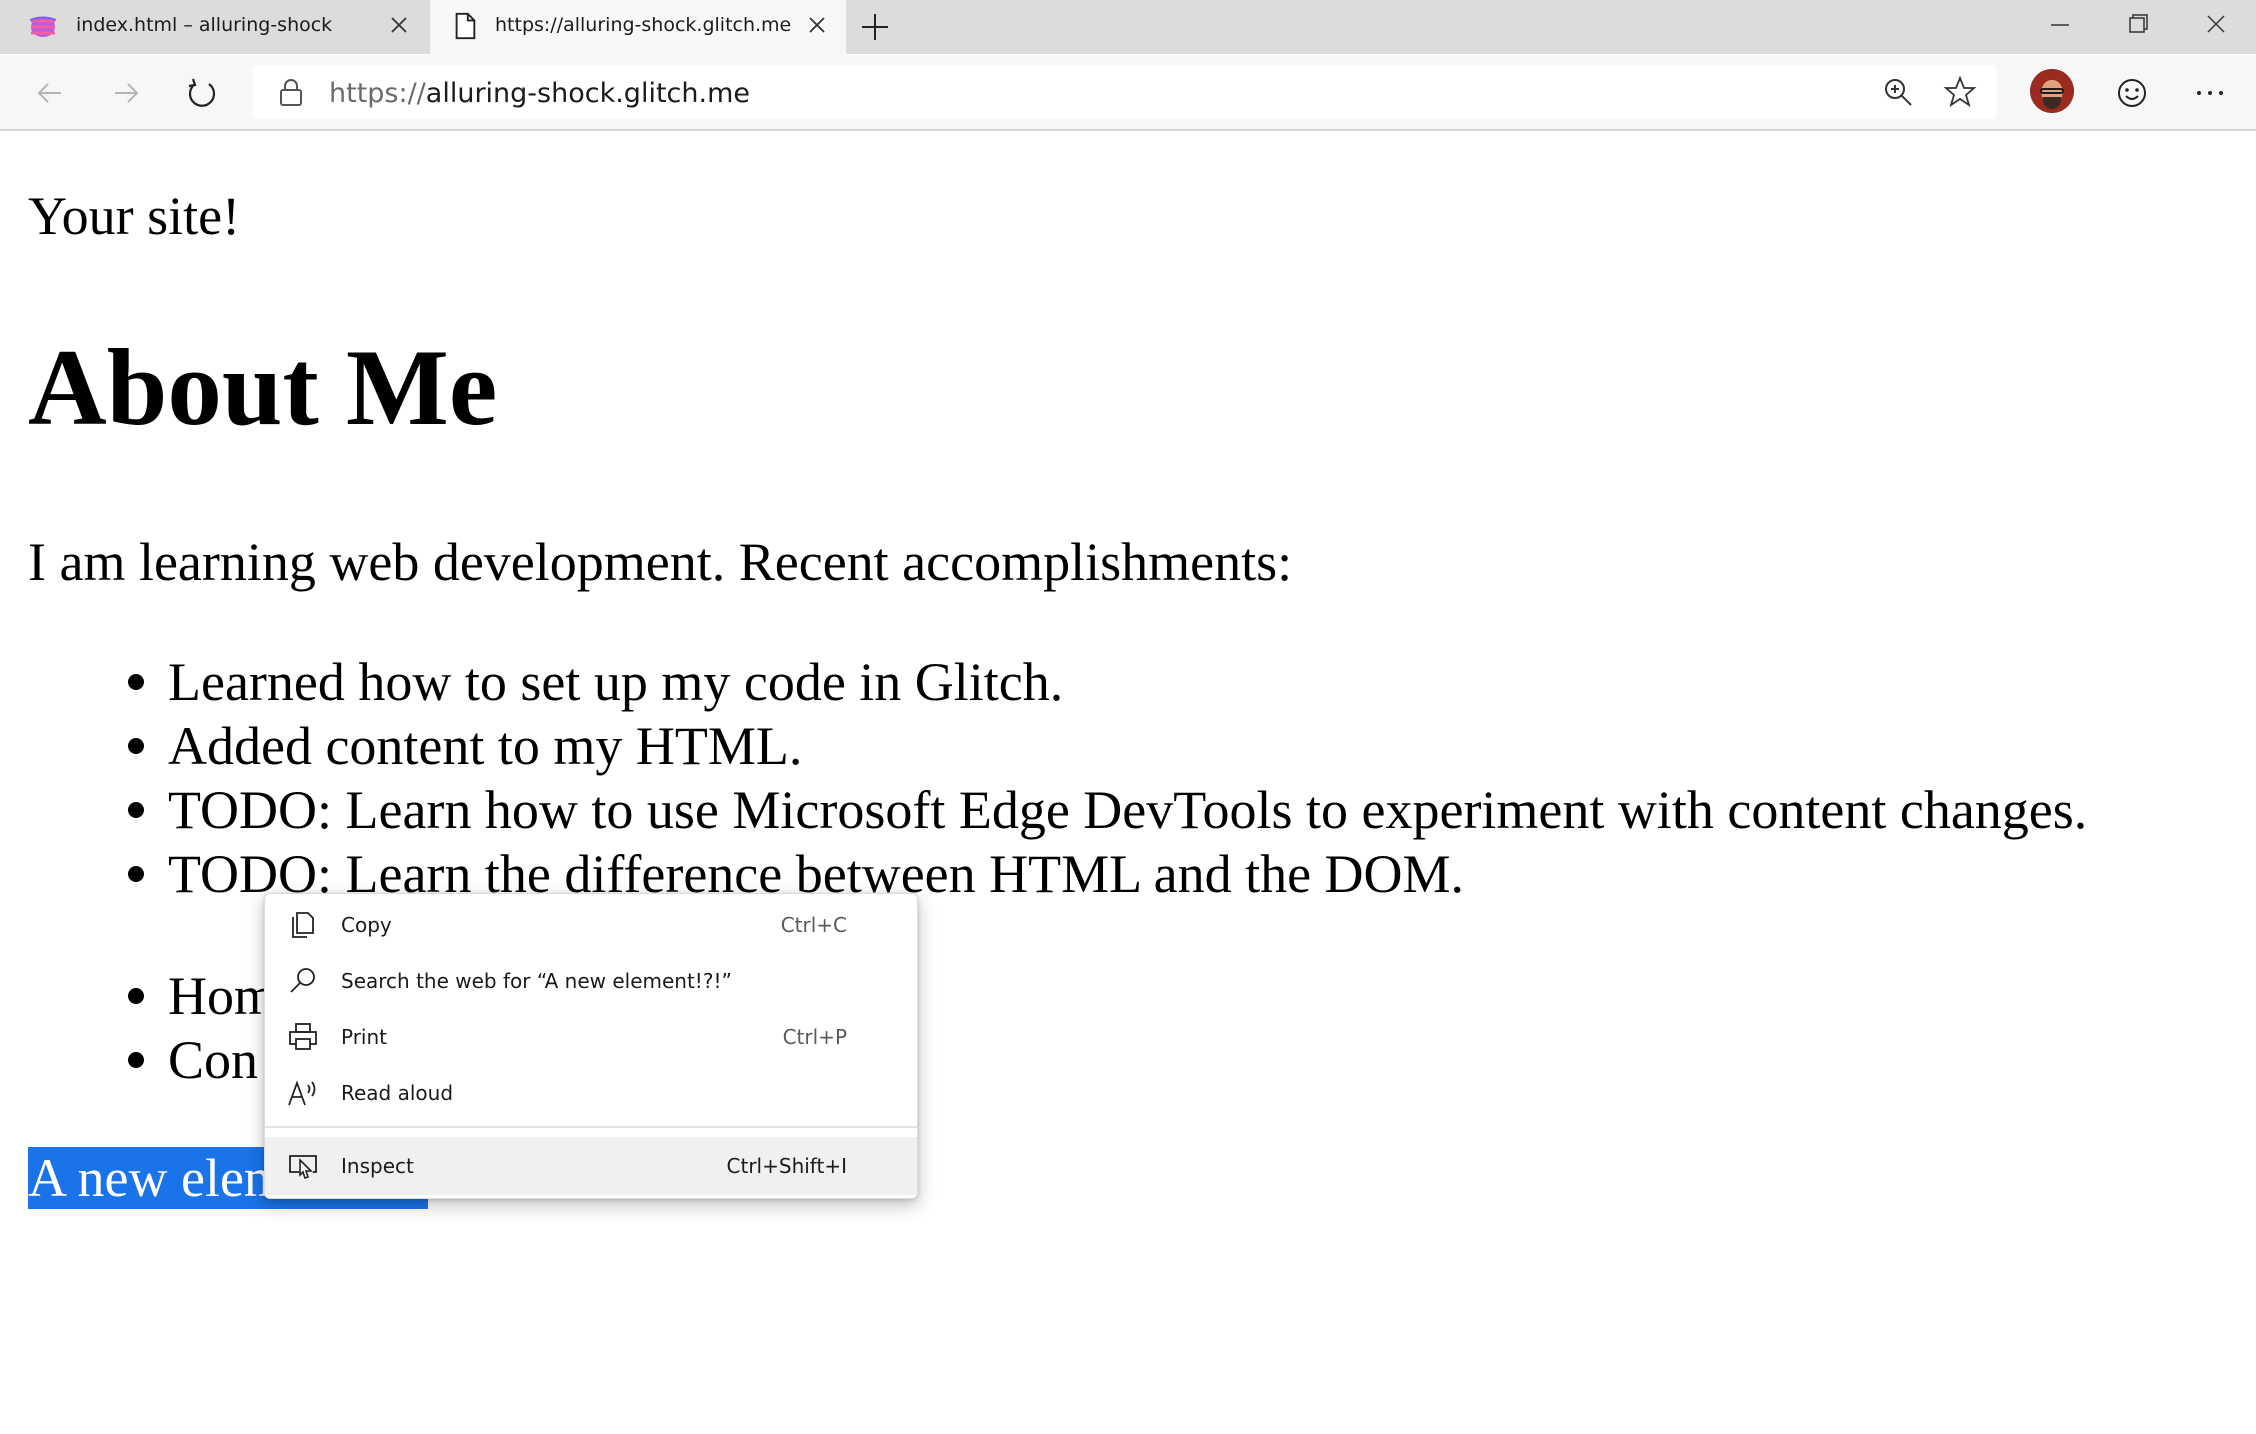 The image size is (2256, 1434). I want to click on smiley-face-icon, so click(2132, 93).